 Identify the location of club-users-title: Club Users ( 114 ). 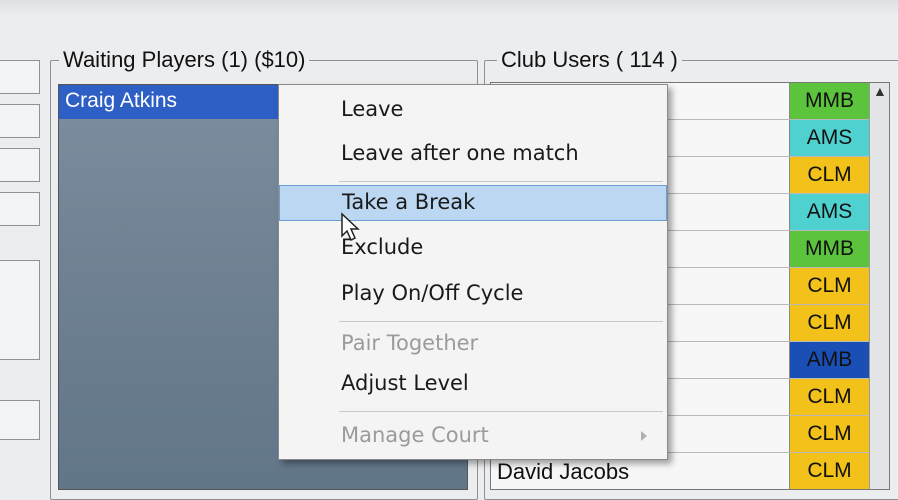
(589, 60).